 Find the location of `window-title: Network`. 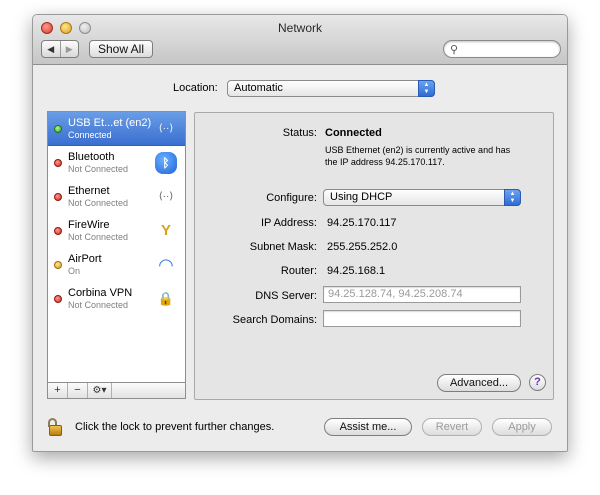

window-title: Network is located at coordinates (299, 28).